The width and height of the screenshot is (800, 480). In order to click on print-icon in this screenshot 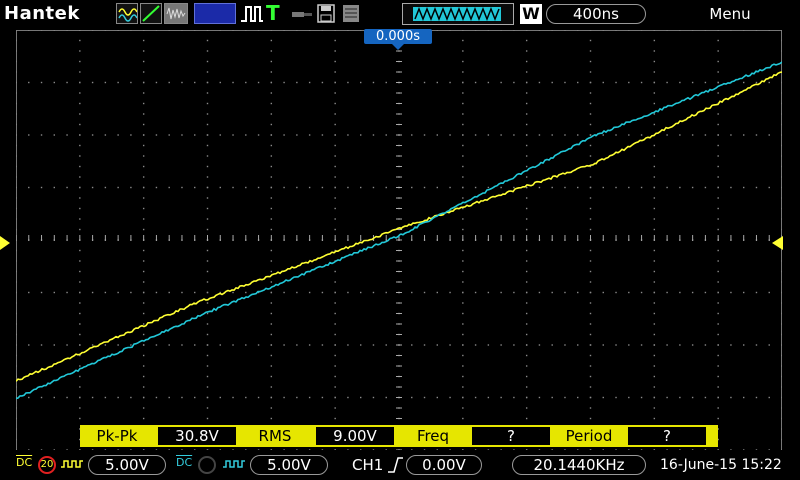, I will do `click(351, 13)`.